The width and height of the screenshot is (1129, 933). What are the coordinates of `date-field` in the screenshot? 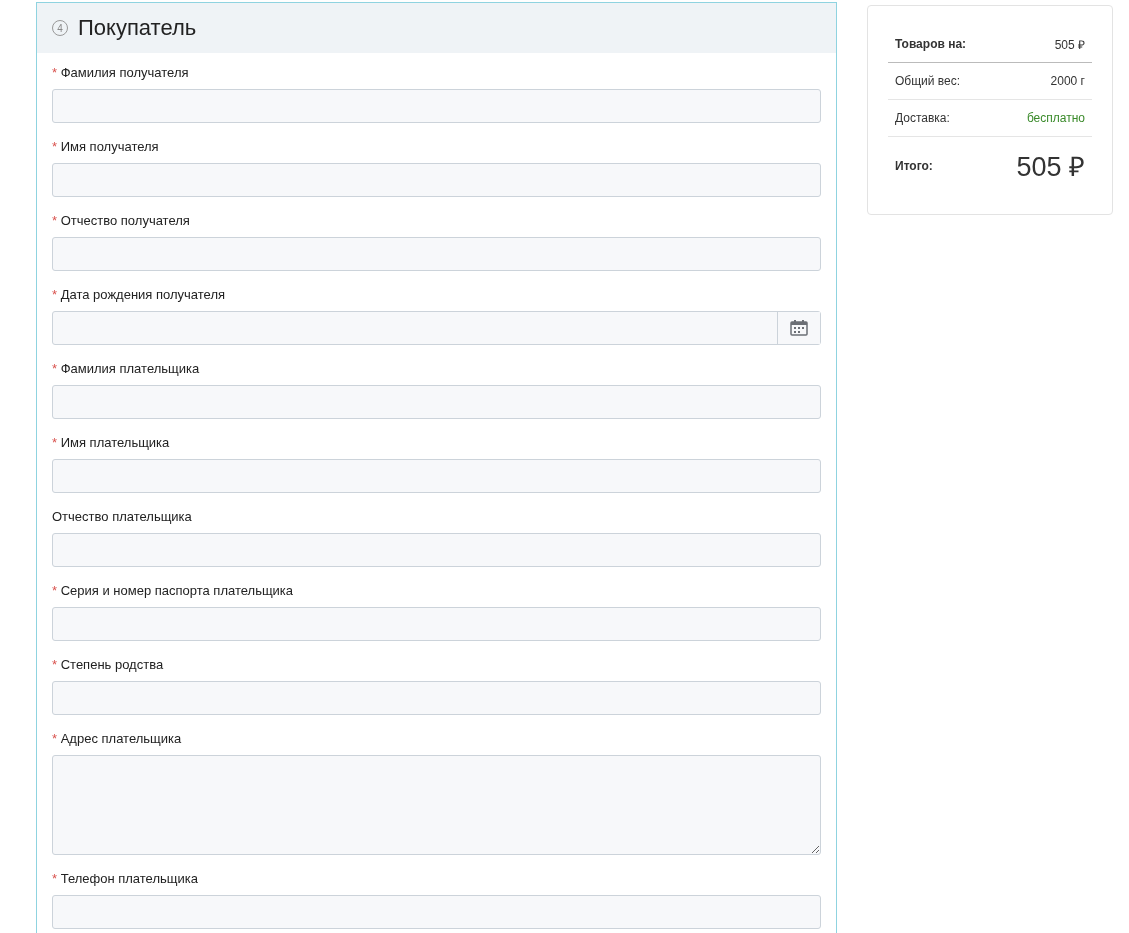 It's located at (436, 328).